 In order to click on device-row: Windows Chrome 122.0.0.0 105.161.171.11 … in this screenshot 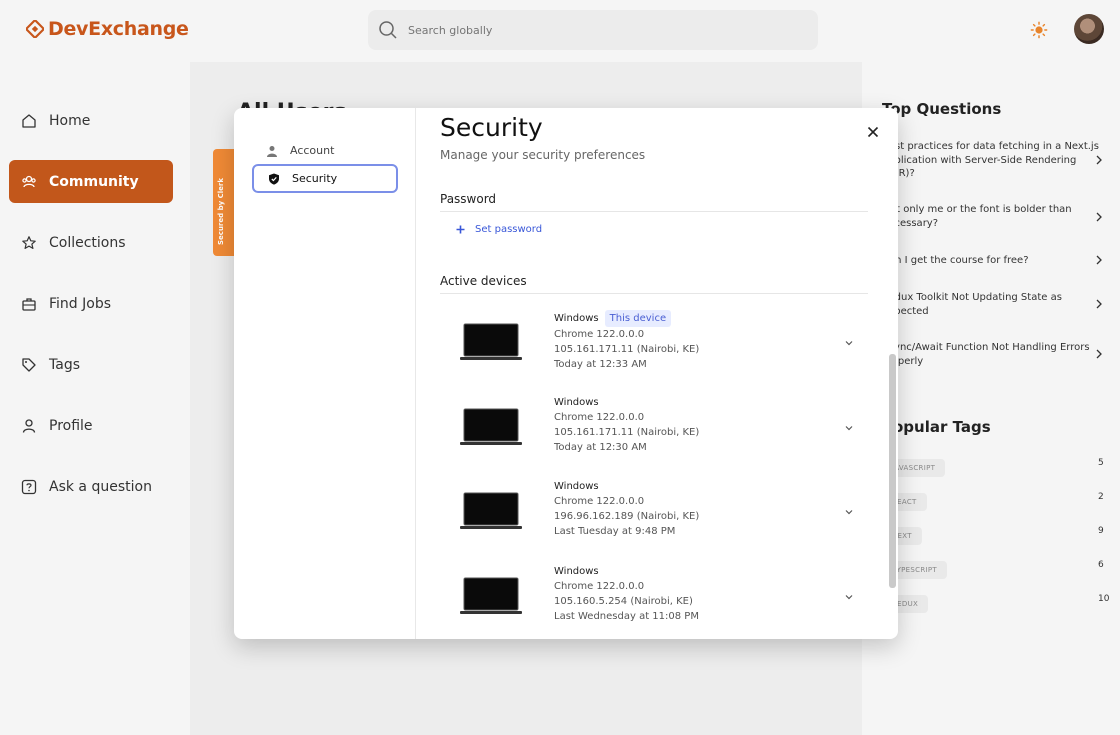, I will do `click(654, 436)`.